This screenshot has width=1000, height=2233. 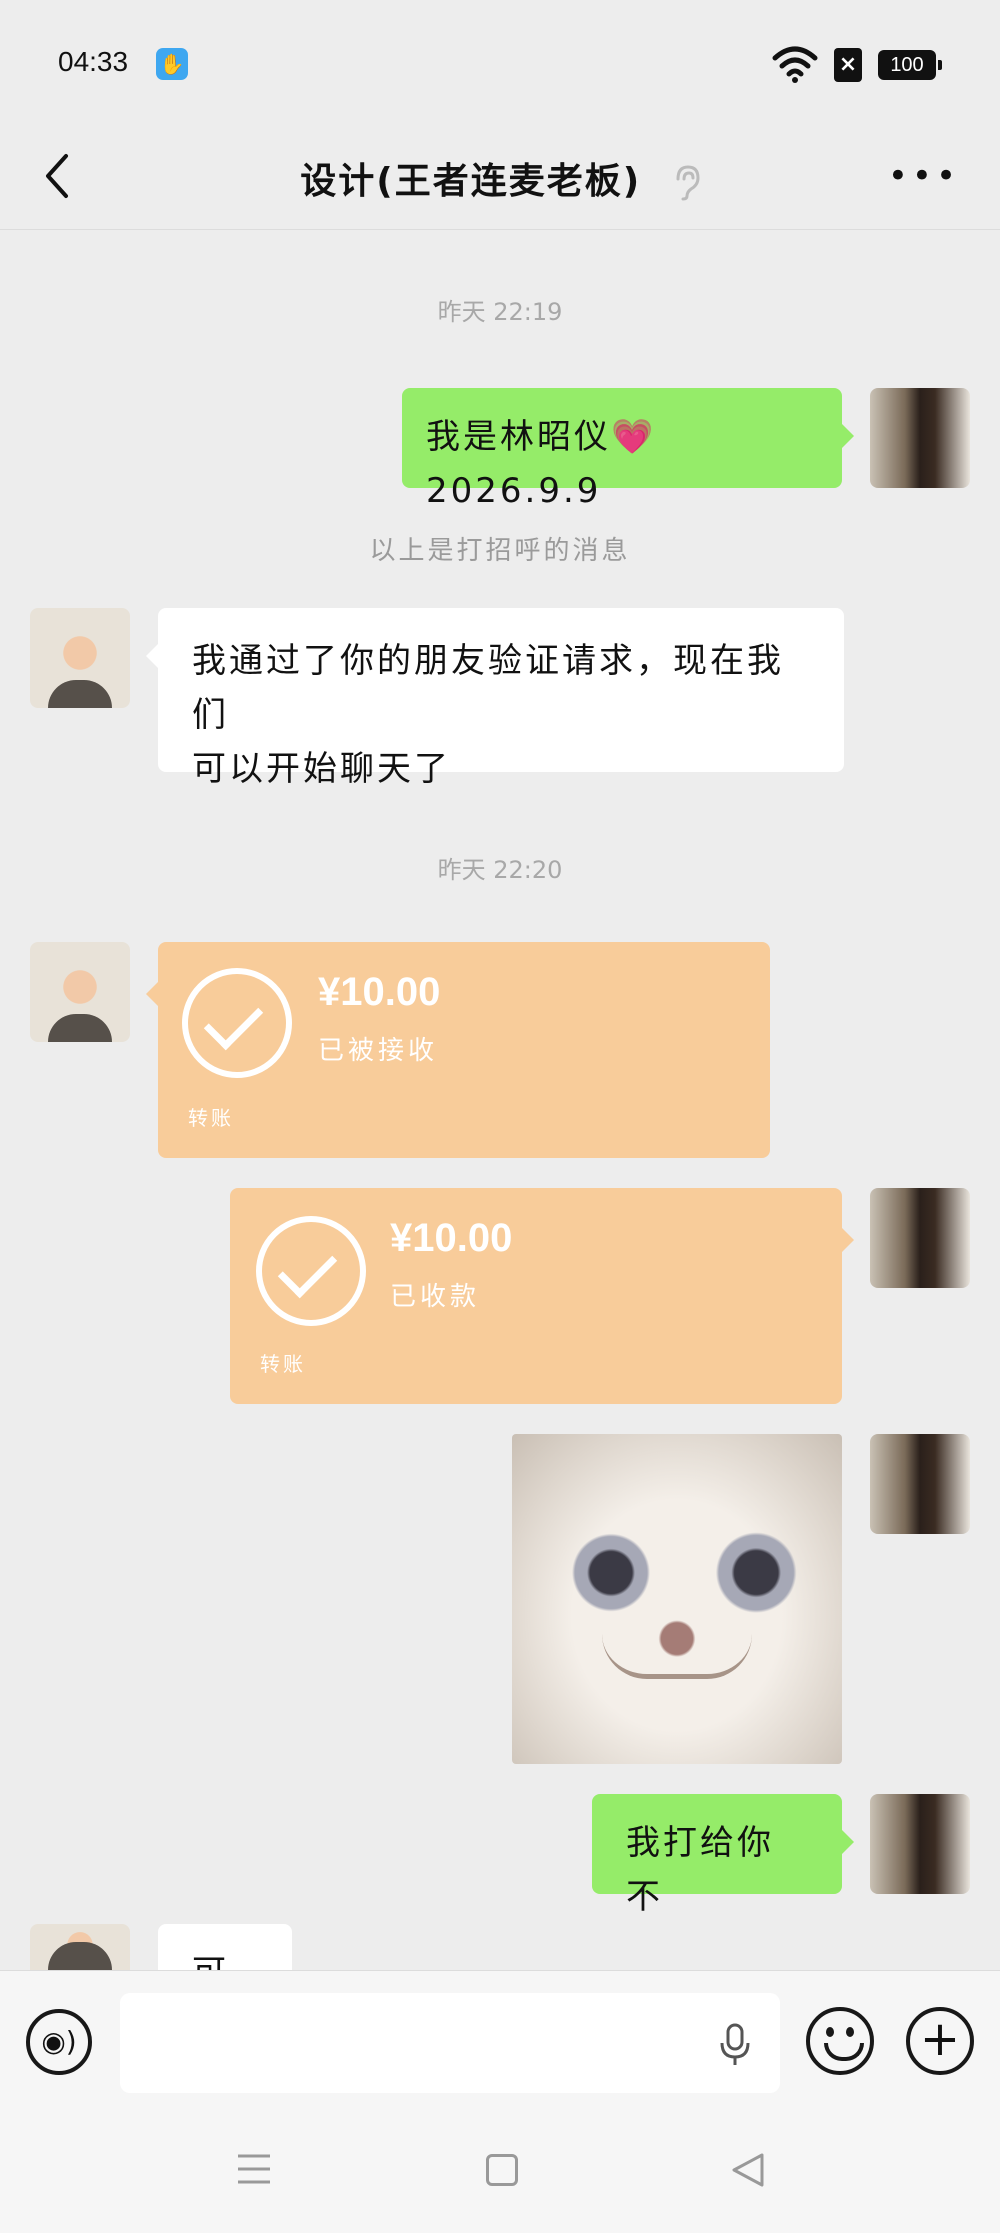 I want to click on more-options-icon: •••, so click(x=924, y=176).